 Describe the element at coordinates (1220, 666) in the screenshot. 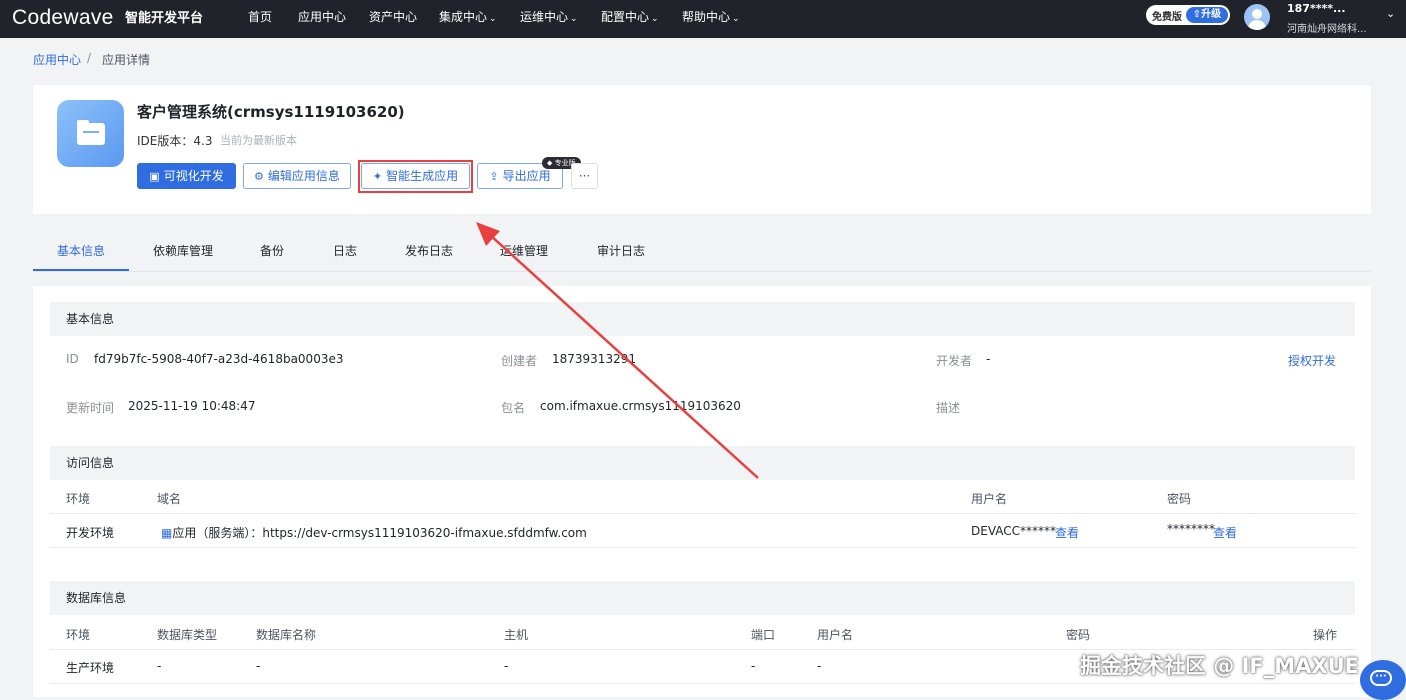

I see `watermark: 掘金技术社区 @ IF_MAXUE` at that location.